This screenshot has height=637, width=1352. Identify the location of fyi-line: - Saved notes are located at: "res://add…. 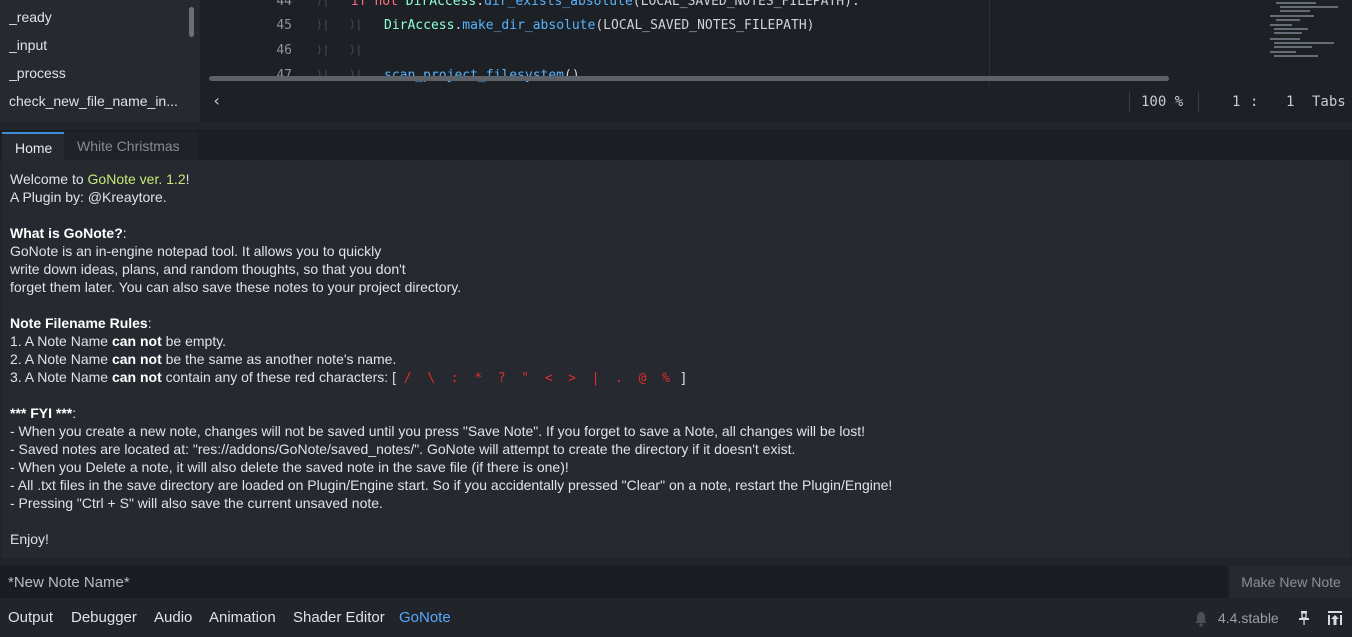
(403, 449).